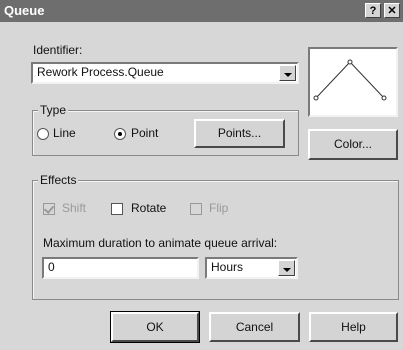 The height and width of the screenshot is (350, 403). Describe the element at coordinates (254, 327) in the screenshot. I see `cancel-button: Cancel` at that location.